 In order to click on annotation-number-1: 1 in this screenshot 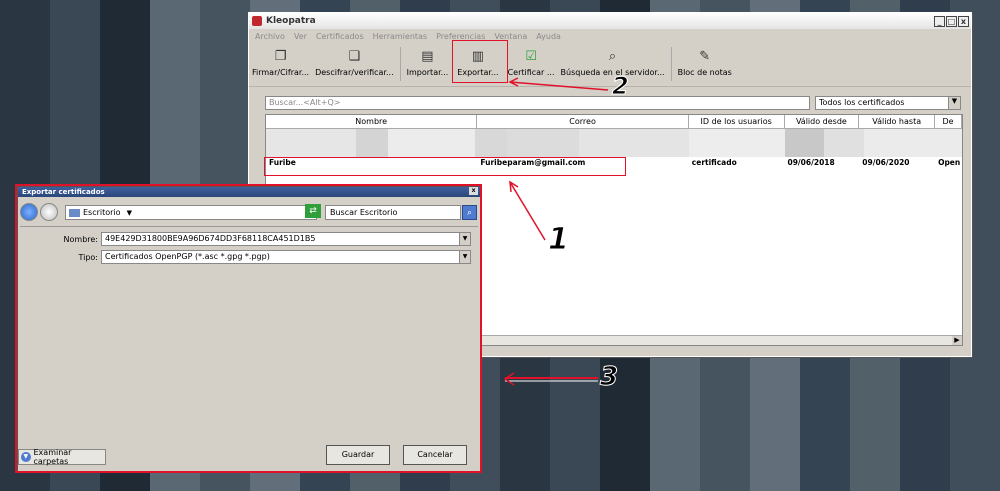, I will do `click(559, 240)`.